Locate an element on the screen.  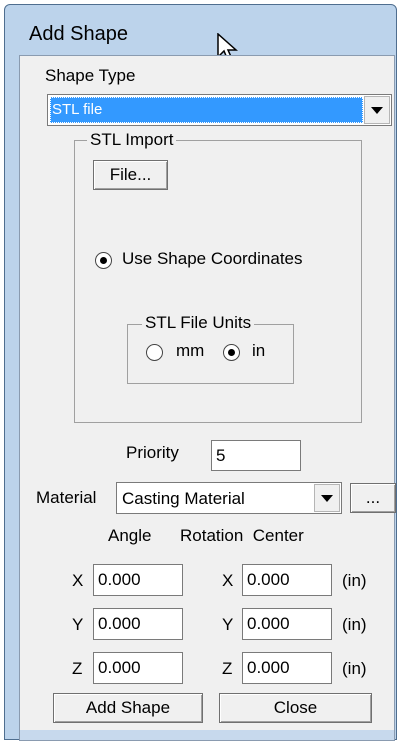
center-x-unit: (in) is located at coordinates (354, 580).